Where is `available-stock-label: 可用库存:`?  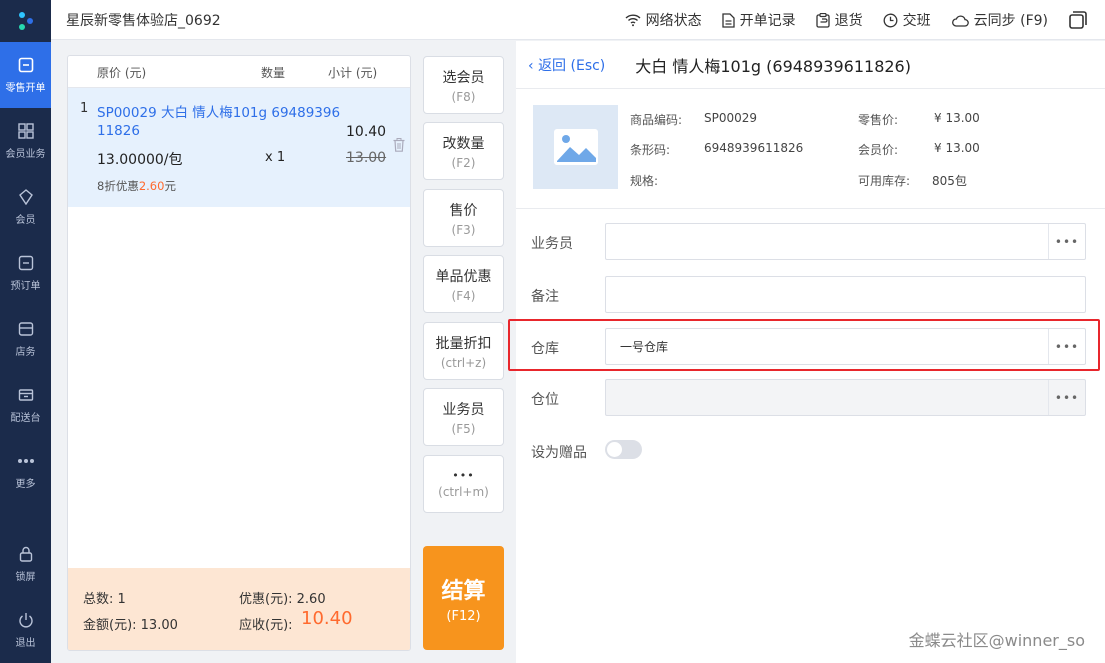
available-stock-label: 可用库存: is located at coordinates (884, 181).